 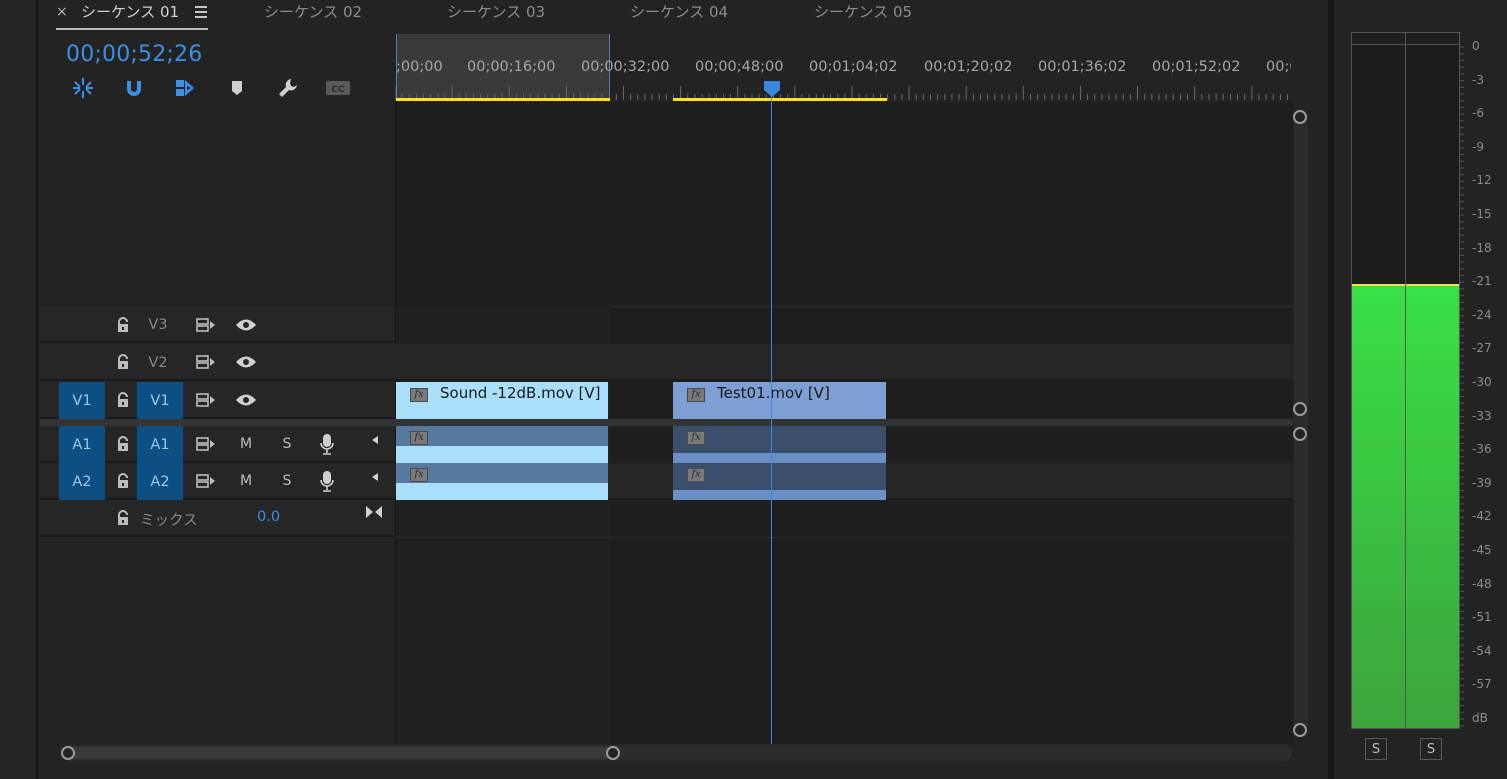 I want to click on meter-scale-label: -42, so click(x=1482, y=516).